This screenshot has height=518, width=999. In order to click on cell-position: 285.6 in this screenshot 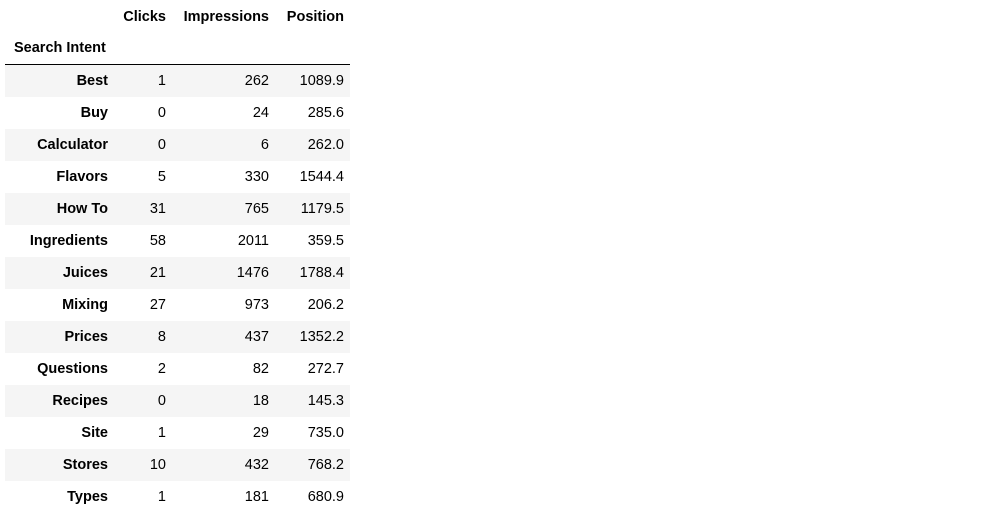, I will do `click(325, 113)`.